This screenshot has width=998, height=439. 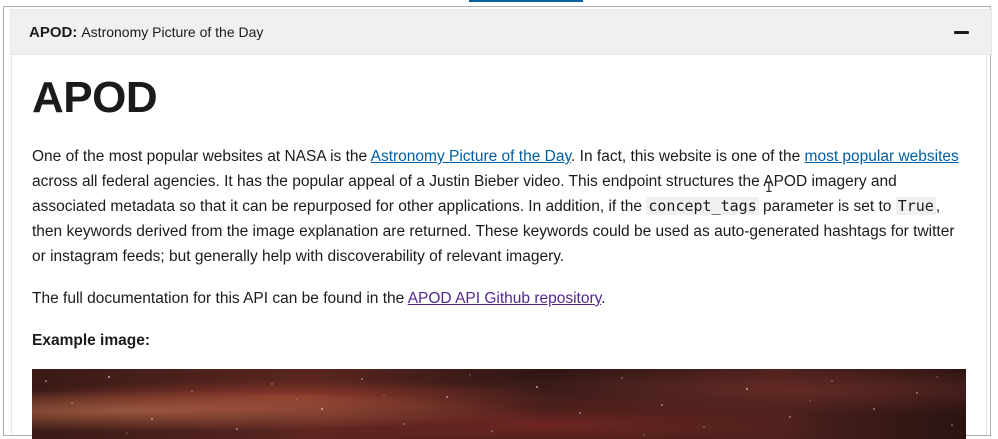 What do you see at coordinates (526, 1) in the screenshot?
I see `top-link-underline` at bounding box center [526, 1].